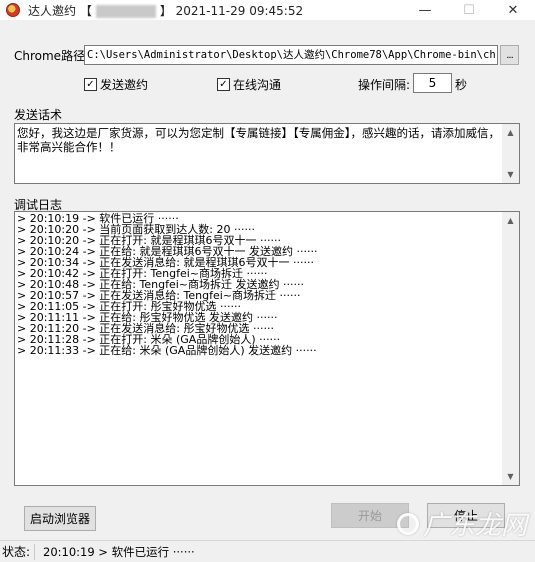 This screenshot has width=535, height=562. I want to click on options-row: ✓ 发送邀约 ✓ 在线沟通 操作间隔: 5 秒, so click(267, 83).